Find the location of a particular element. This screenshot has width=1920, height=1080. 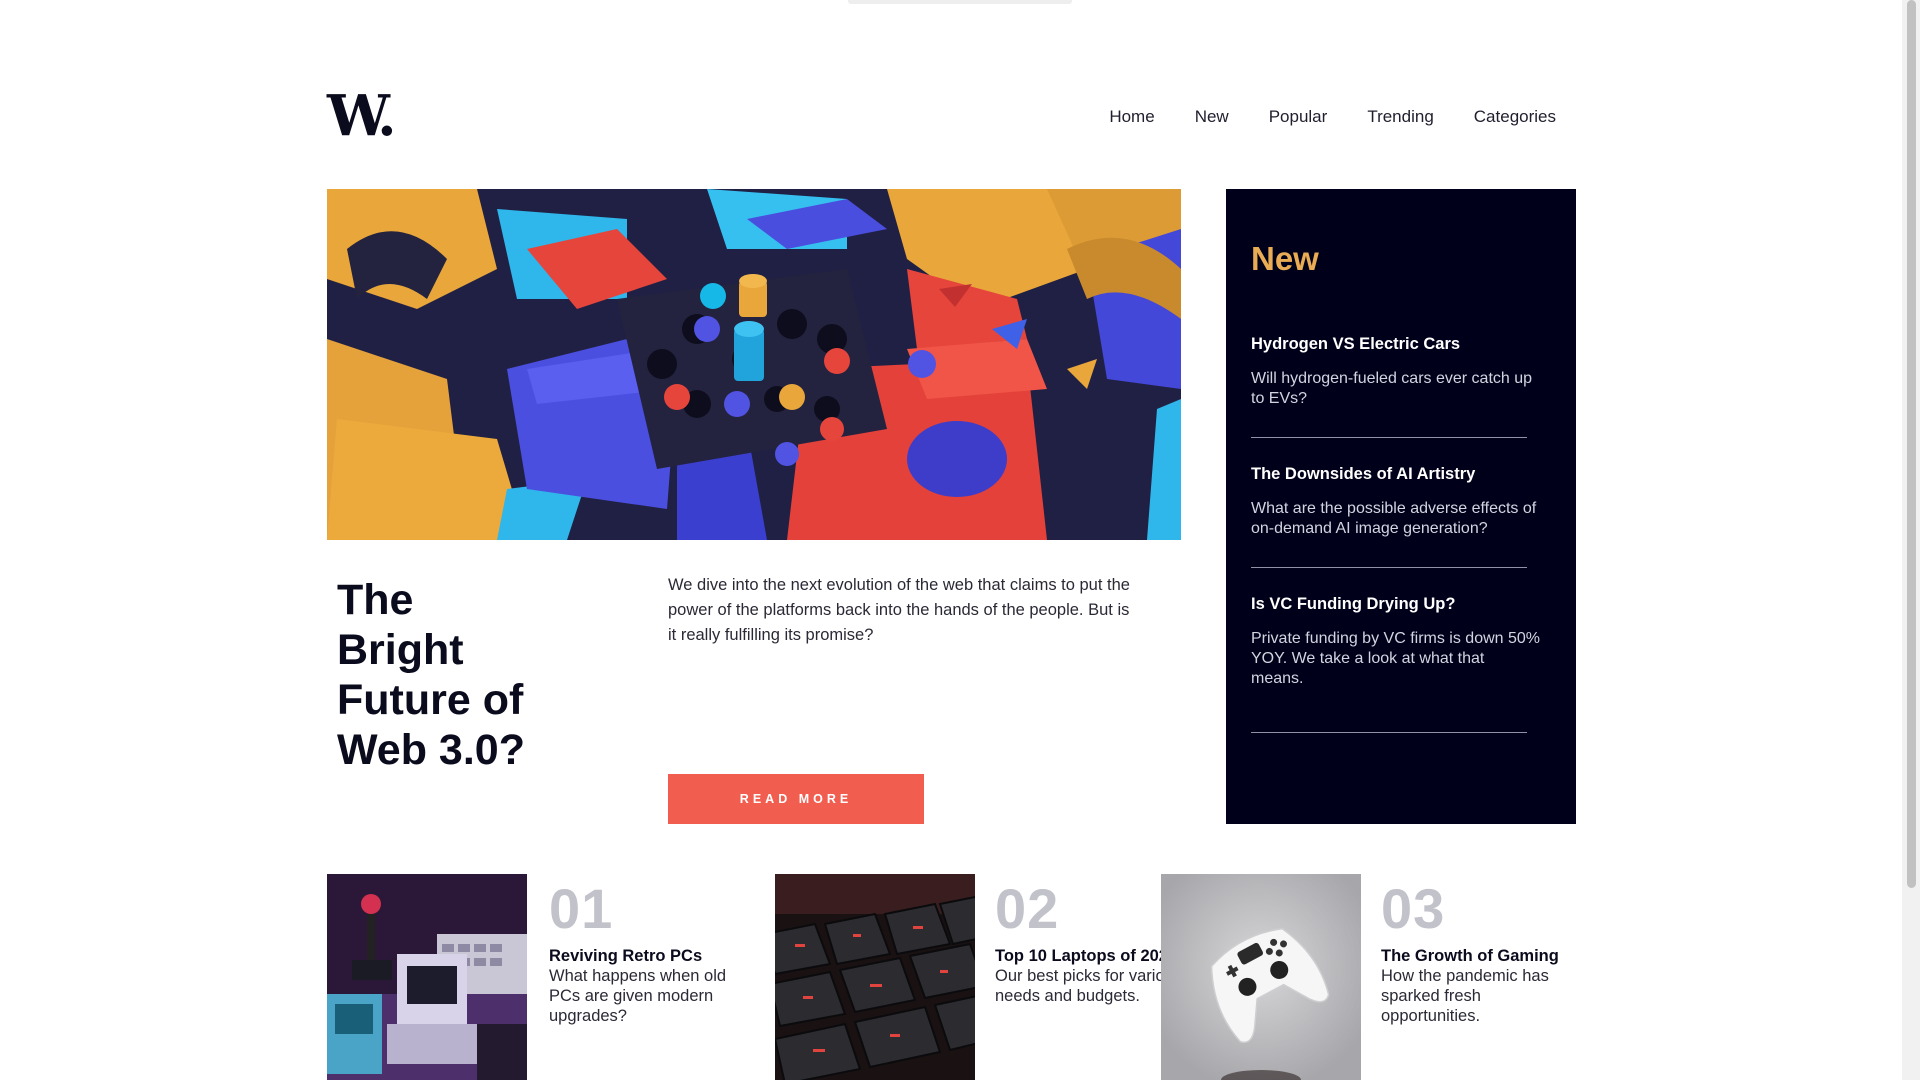

new-item-title: Is VC Funding Drying Up? is located at coordinates (1396, 604).